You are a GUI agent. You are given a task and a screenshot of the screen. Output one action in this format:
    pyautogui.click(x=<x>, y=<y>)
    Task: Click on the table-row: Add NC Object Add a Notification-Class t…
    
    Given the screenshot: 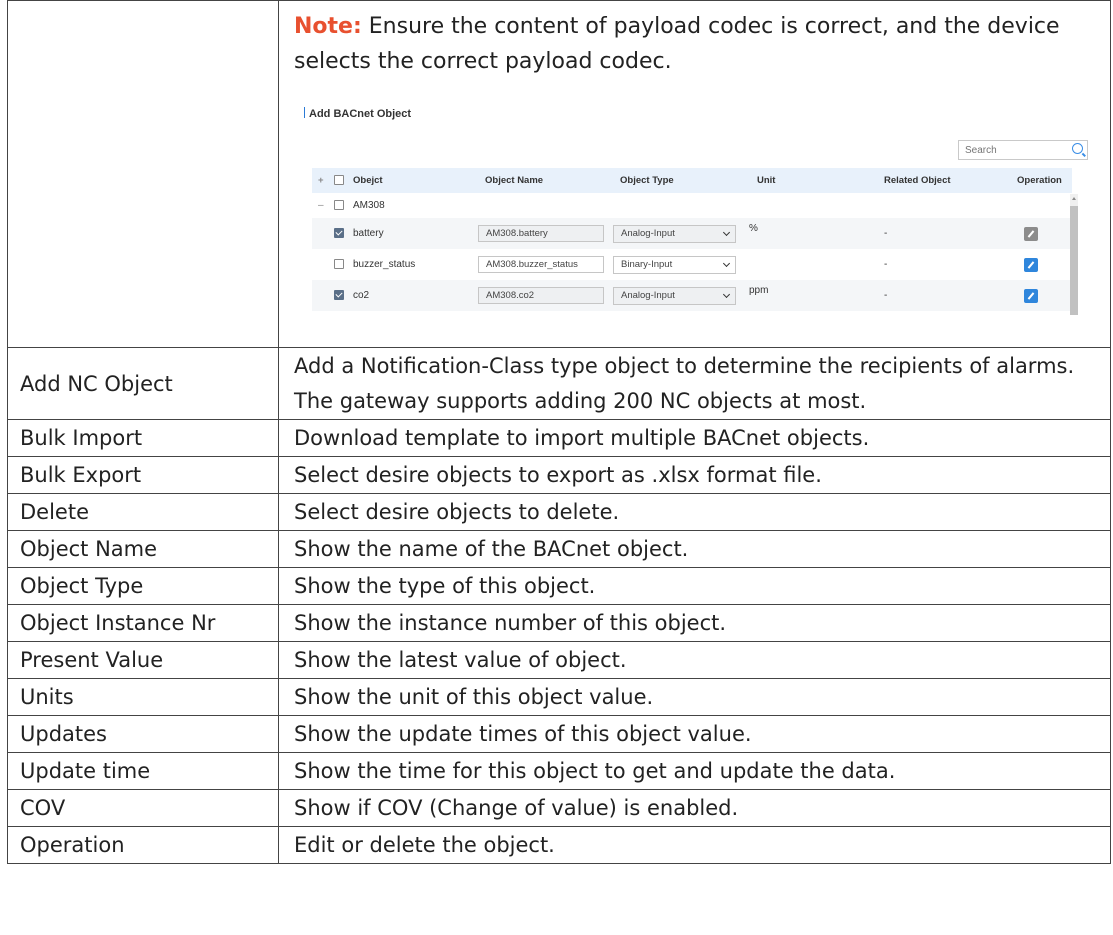 What is the action you would take?
    pyautogui.click(x=559, y=383)
    